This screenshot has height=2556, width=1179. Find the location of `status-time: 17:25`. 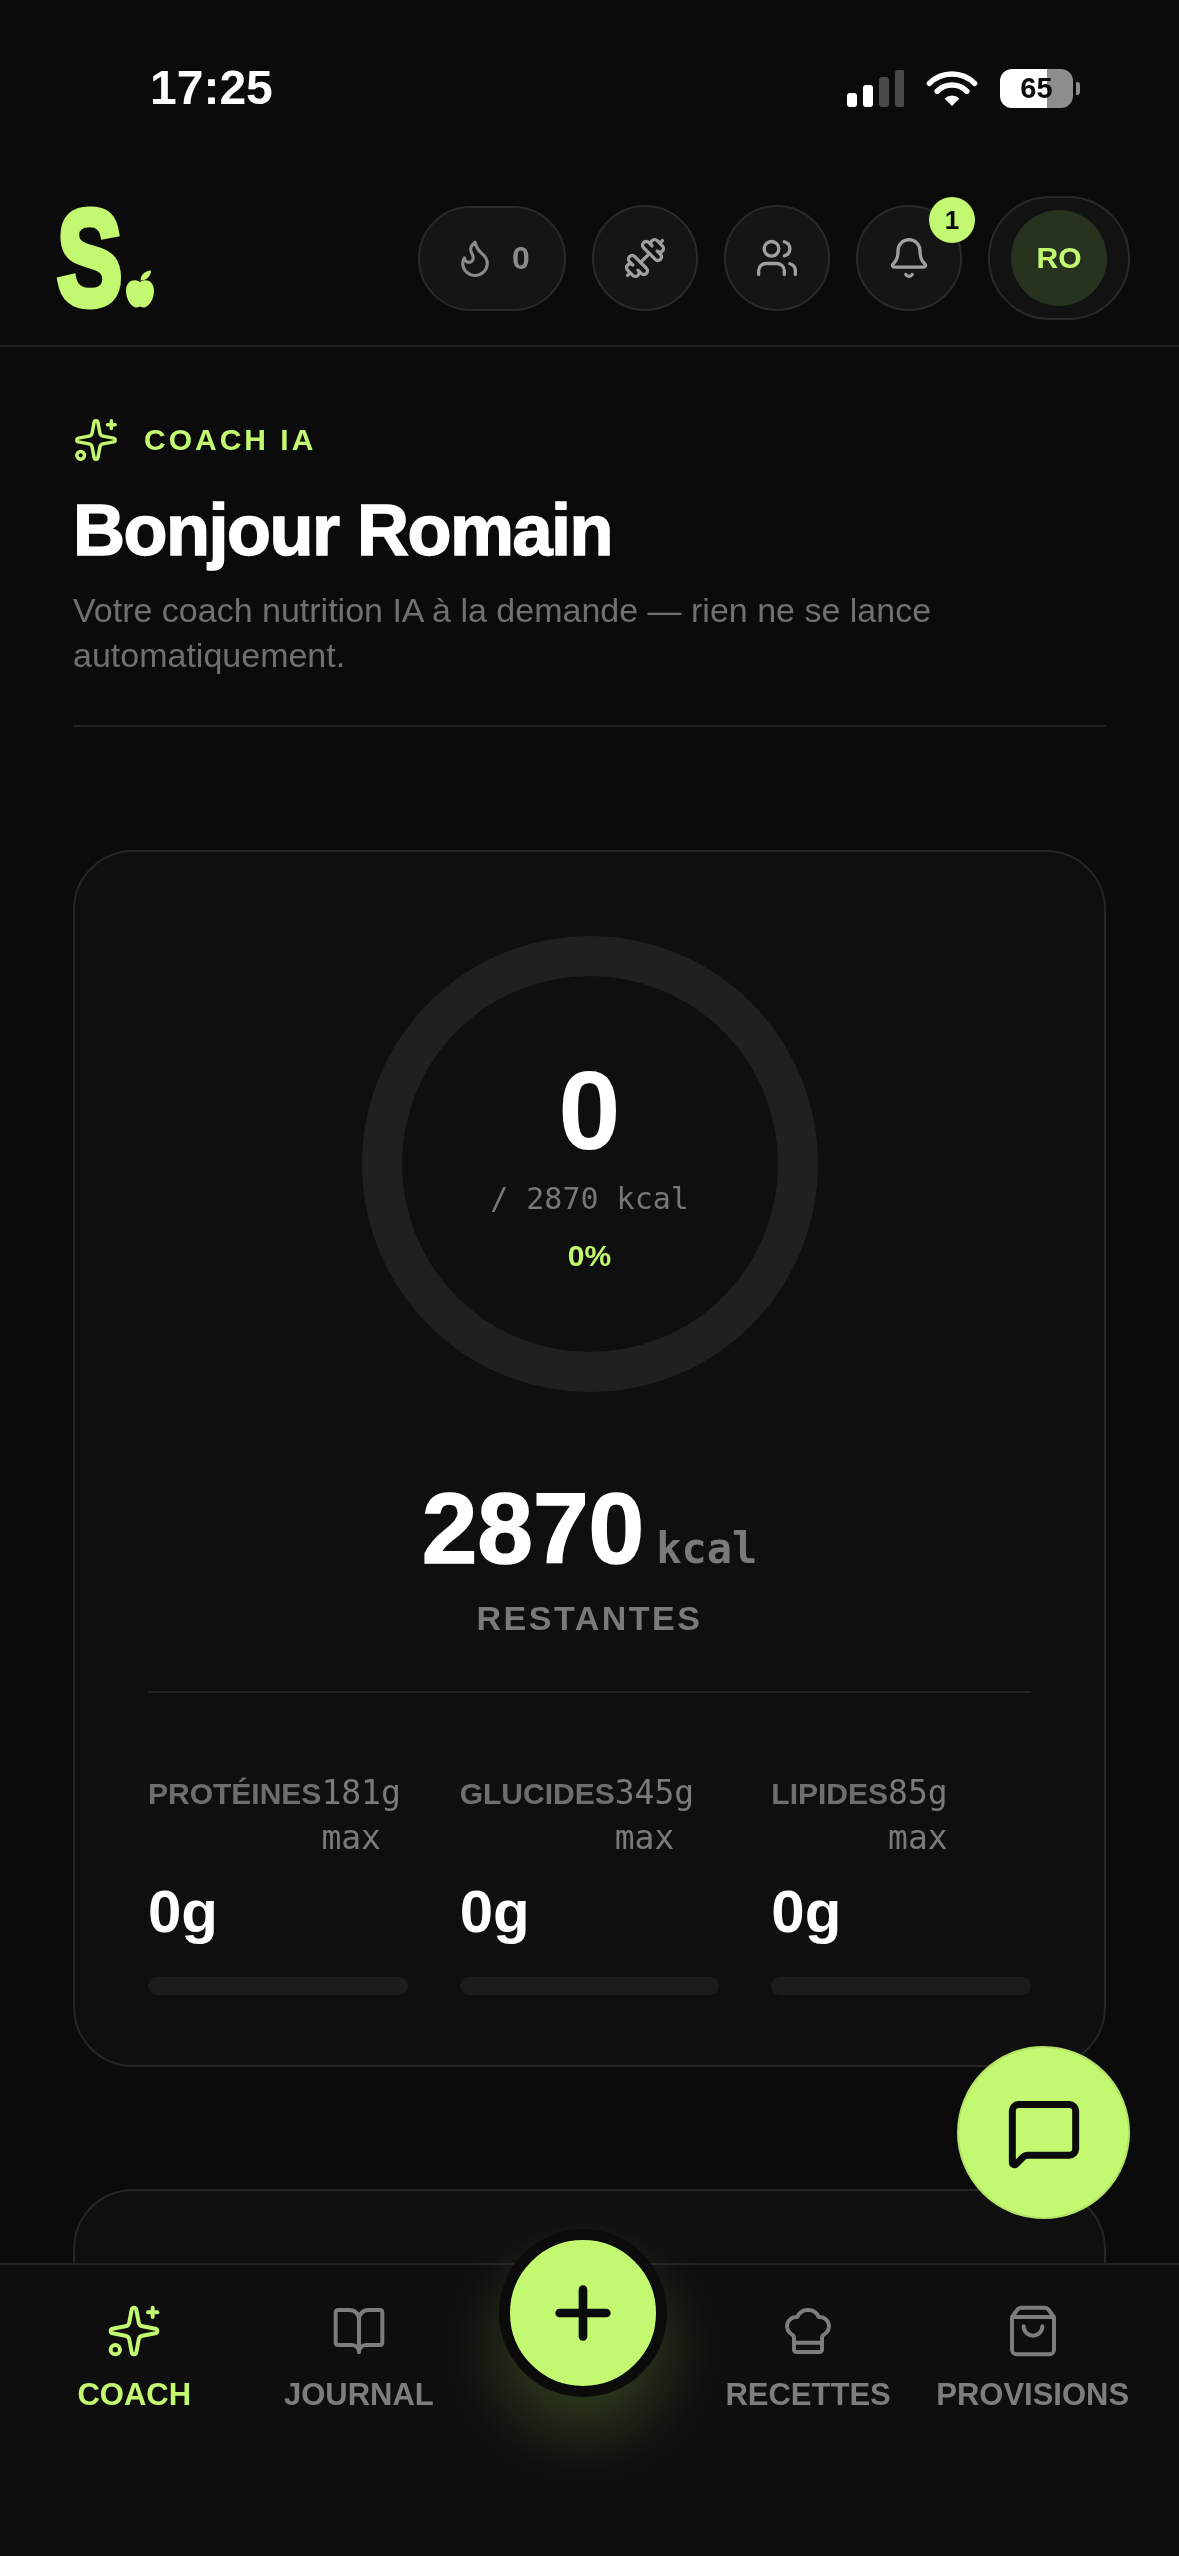

status-time: 17:25 is located at coordinates (211, 88).